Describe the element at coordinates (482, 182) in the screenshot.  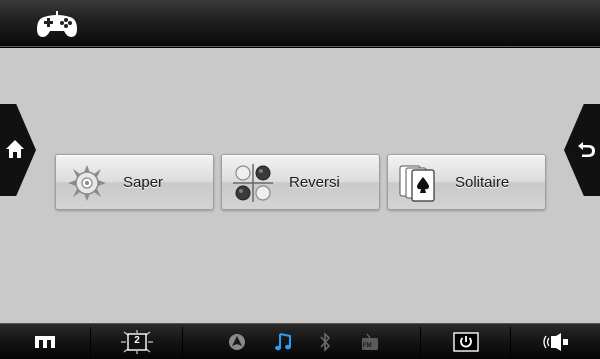
I see `solitaire-label: Solitaire` at that location.